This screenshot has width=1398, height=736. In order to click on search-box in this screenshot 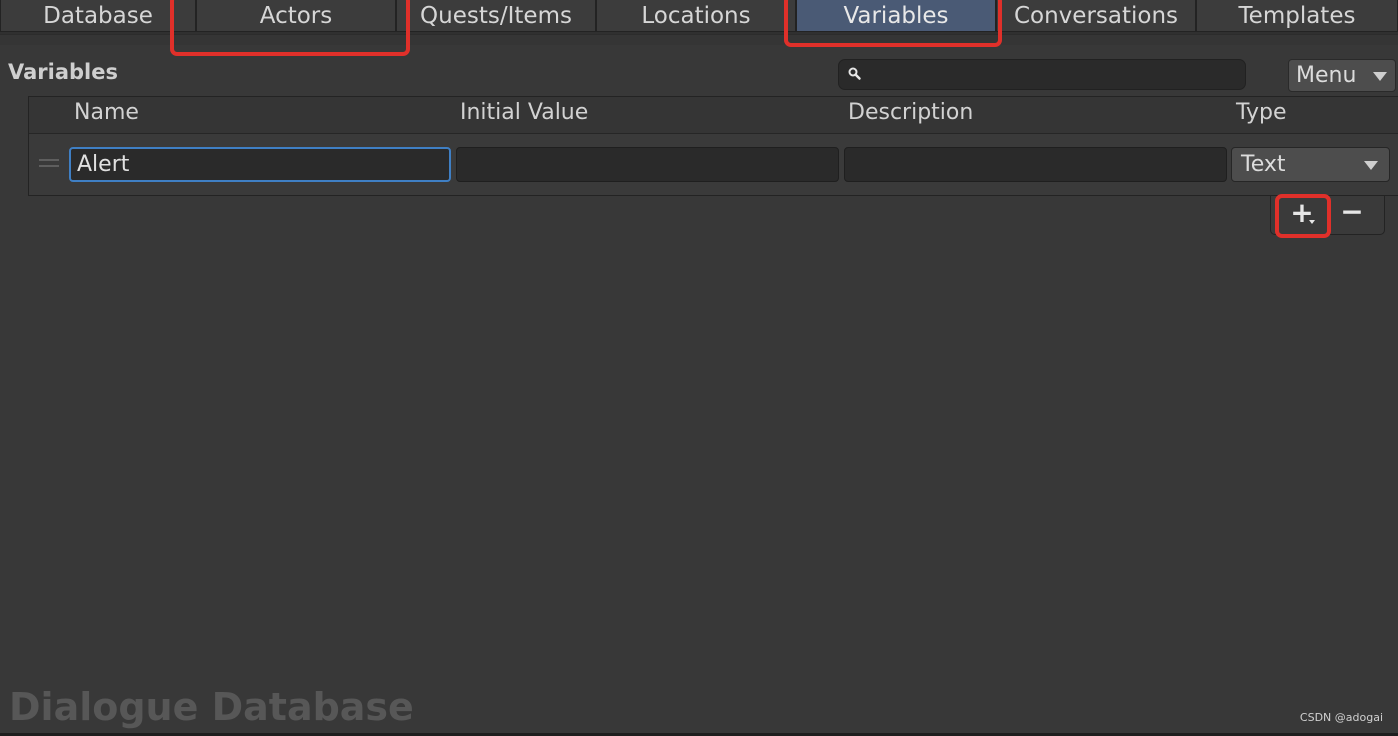, I will do `click(1042, 74)`.